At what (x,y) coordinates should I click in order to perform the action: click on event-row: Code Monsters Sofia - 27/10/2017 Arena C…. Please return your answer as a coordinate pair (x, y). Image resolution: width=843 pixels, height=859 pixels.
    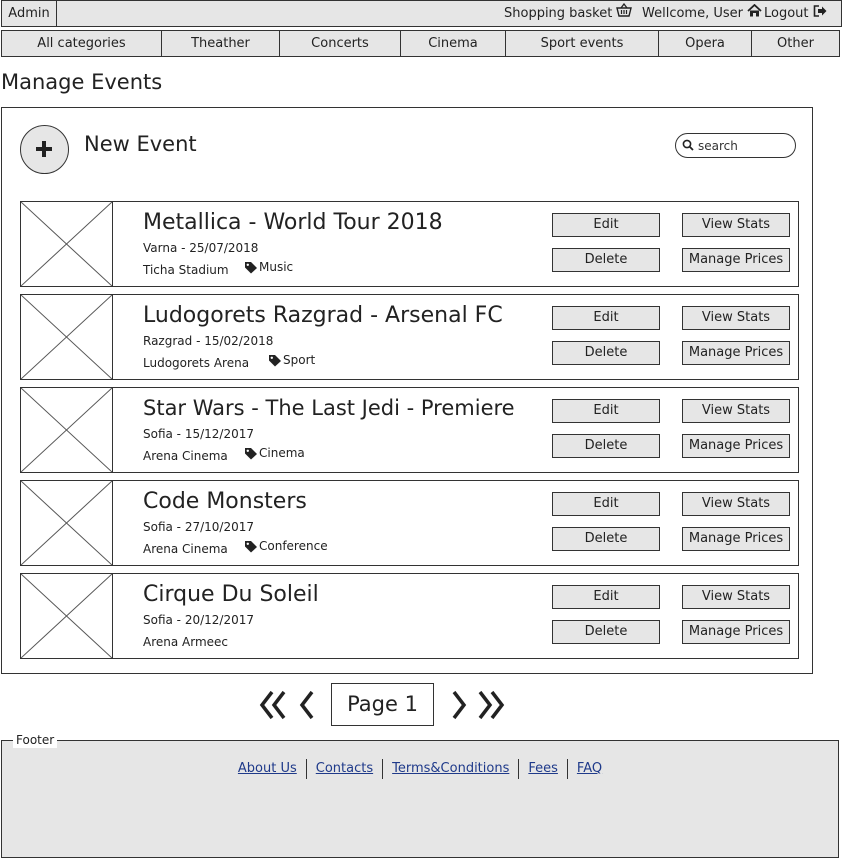
    Looking at the image, I should click on (409, 523).